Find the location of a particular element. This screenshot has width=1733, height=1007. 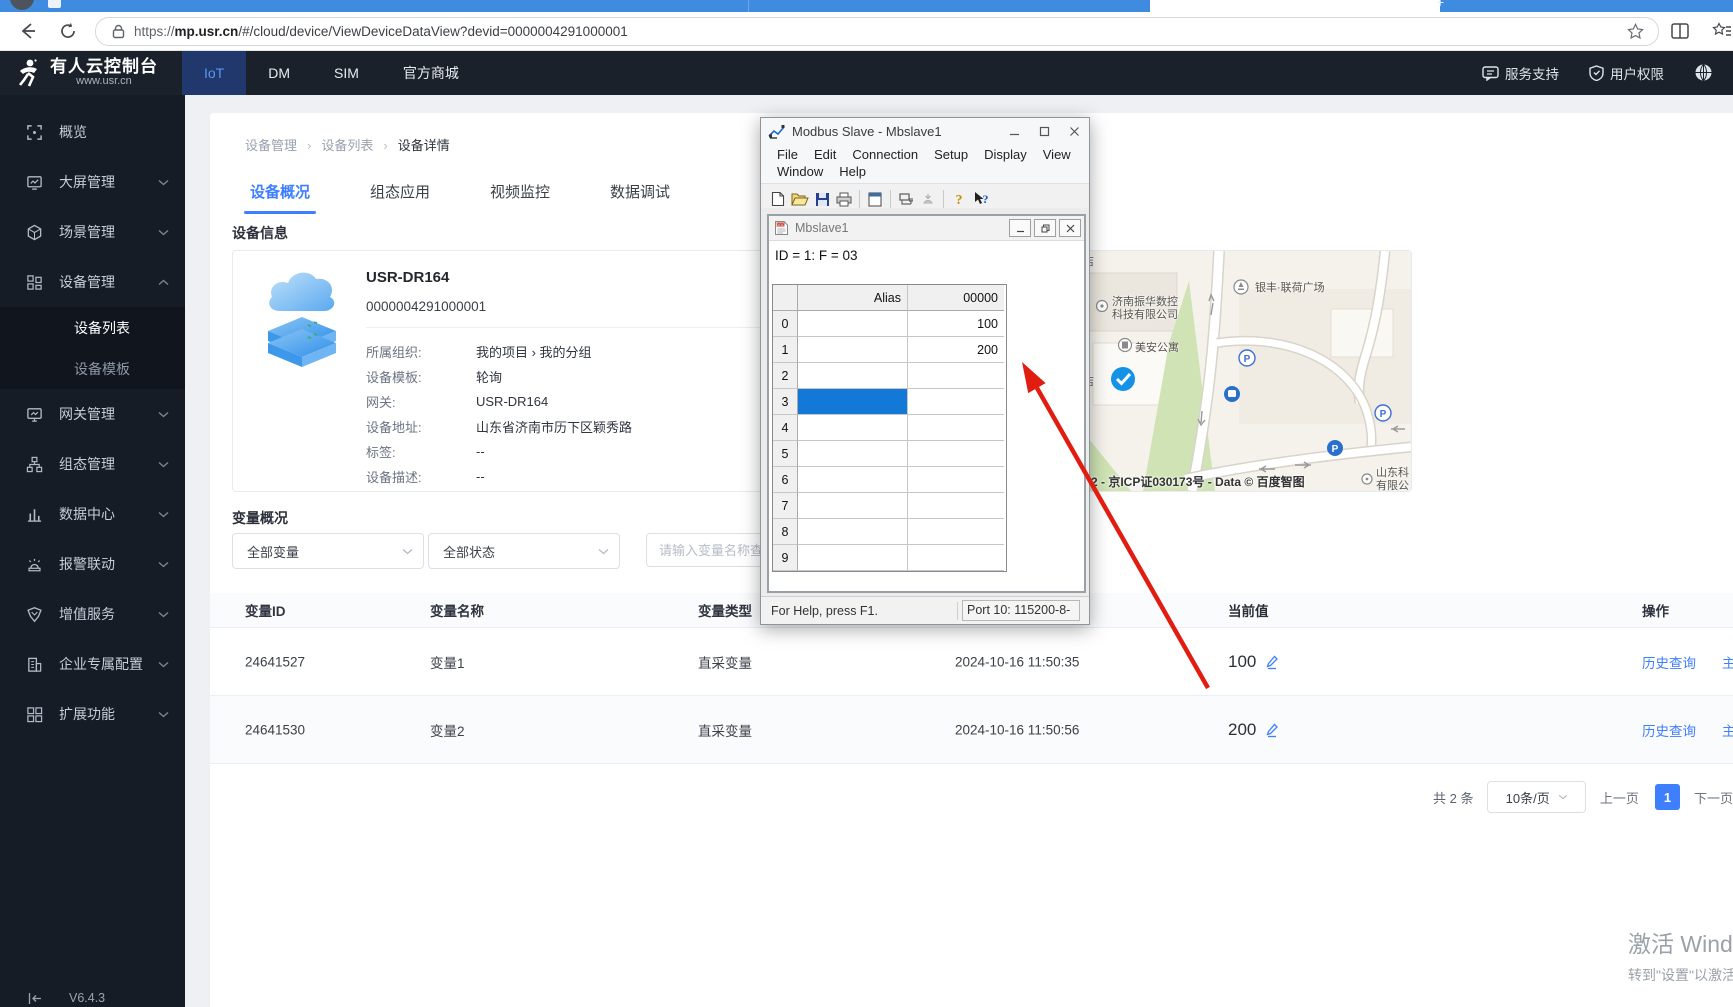

sidebar-item-label: 增值服务 is located at coordinates (87, 614).